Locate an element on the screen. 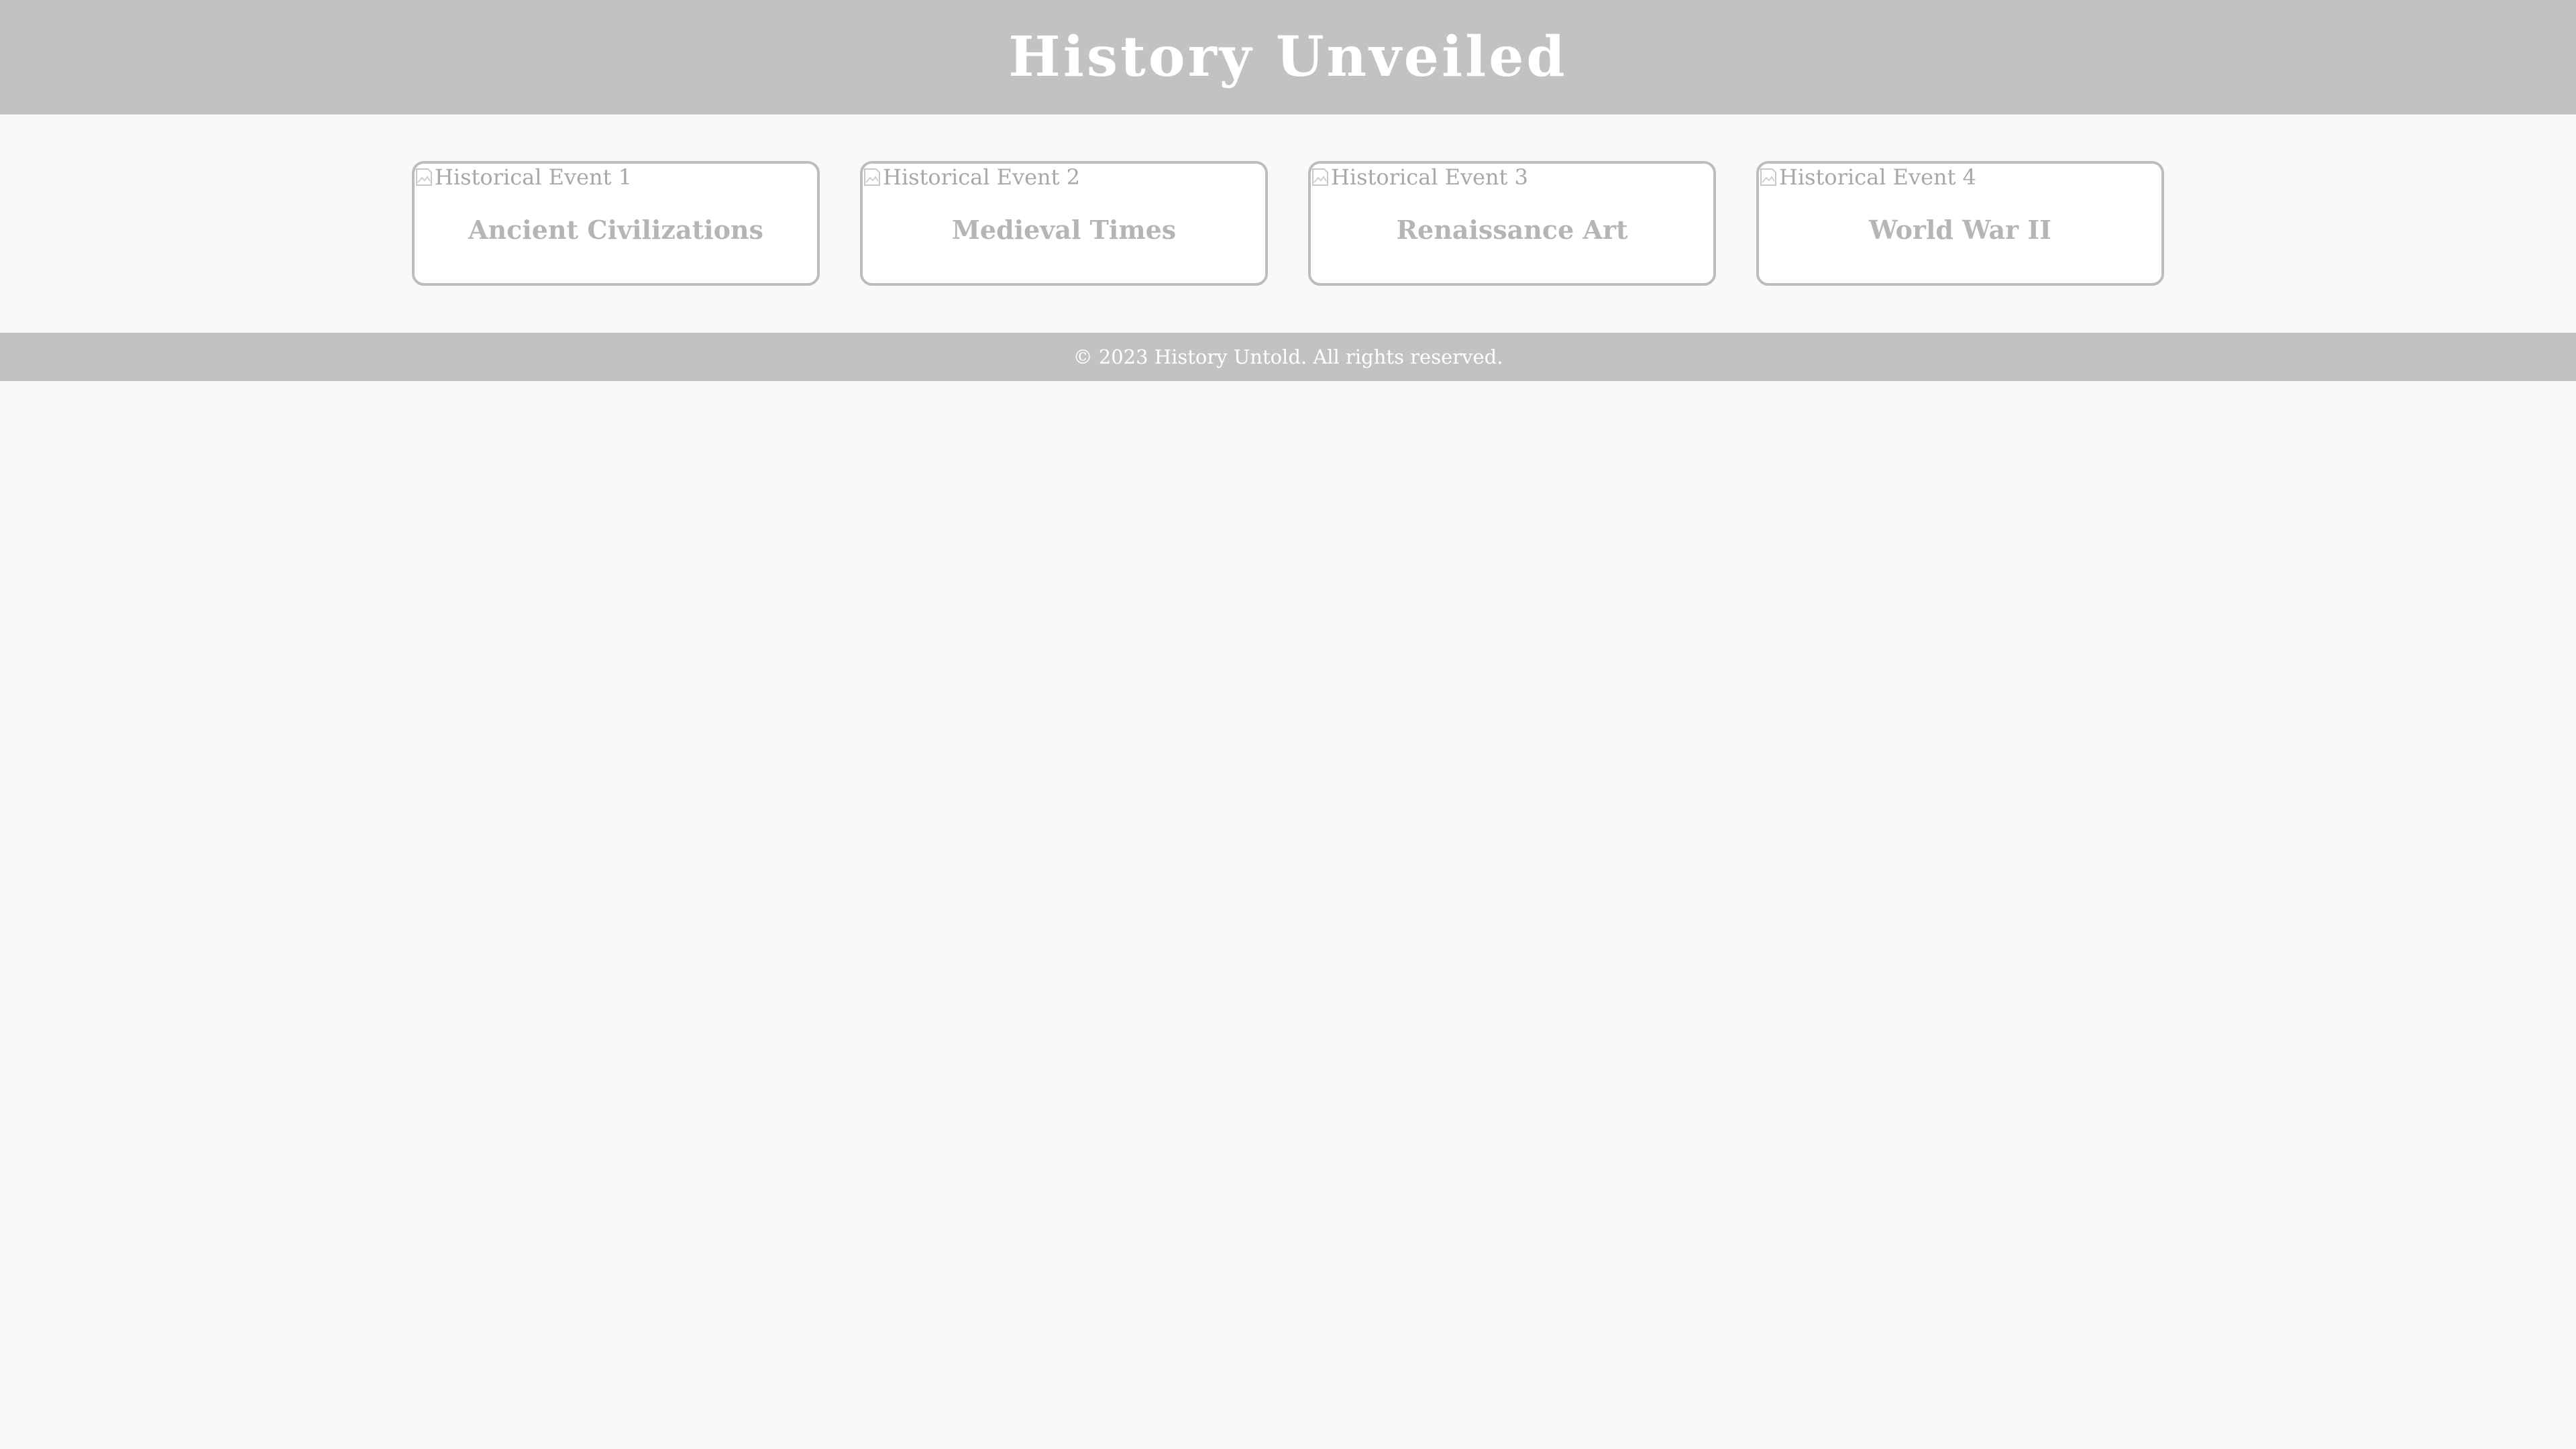 This screenshot has width=2576, height=1449. card-image: Historical Event 2 is located at coordinates (971, 177).